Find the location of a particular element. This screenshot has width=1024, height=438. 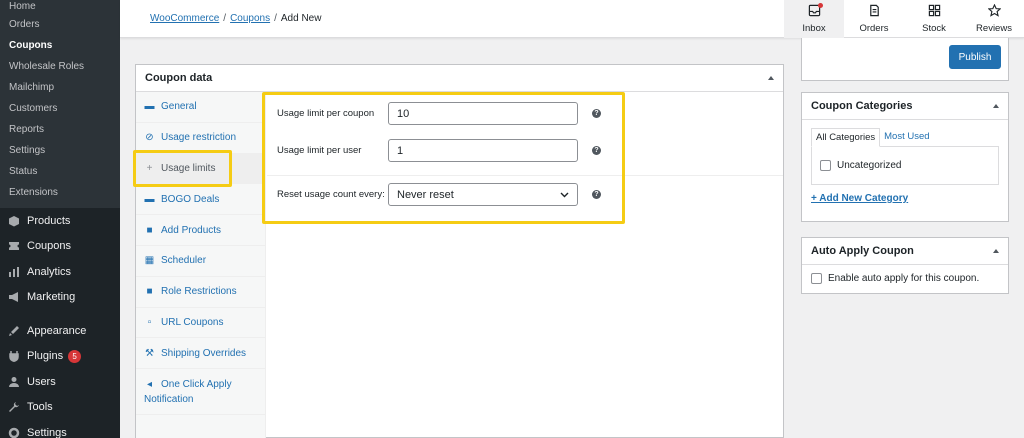

menu-users: Users is located at coordinates (60, 382).